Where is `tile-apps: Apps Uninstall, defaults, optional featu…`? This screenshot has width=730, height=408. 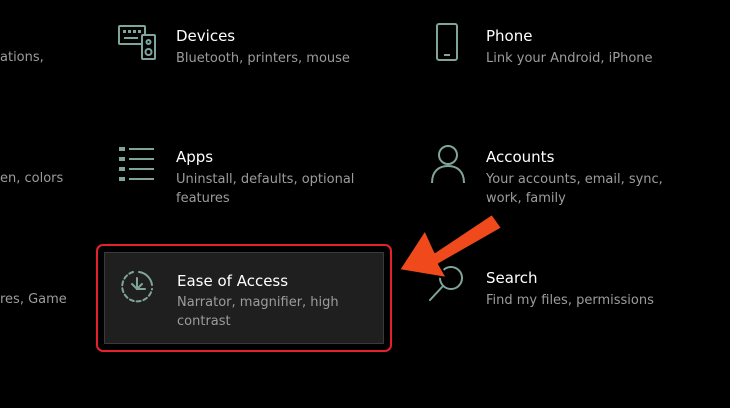
tile-apps: Apps Uninstall, defaults, optional featu… is located at coordinates (250, 181).